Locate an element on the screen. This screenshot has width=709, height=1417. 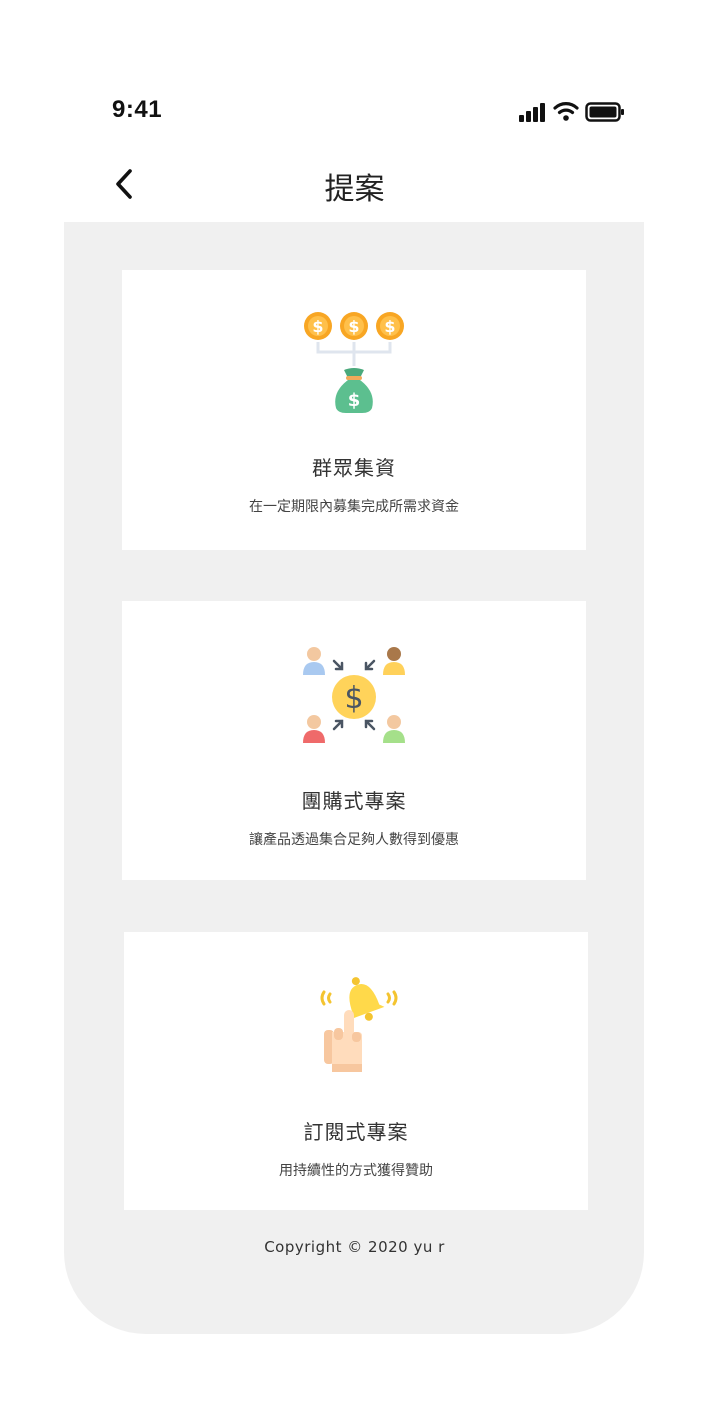
status-time: 9:41 is located at coordinates (137, 109).